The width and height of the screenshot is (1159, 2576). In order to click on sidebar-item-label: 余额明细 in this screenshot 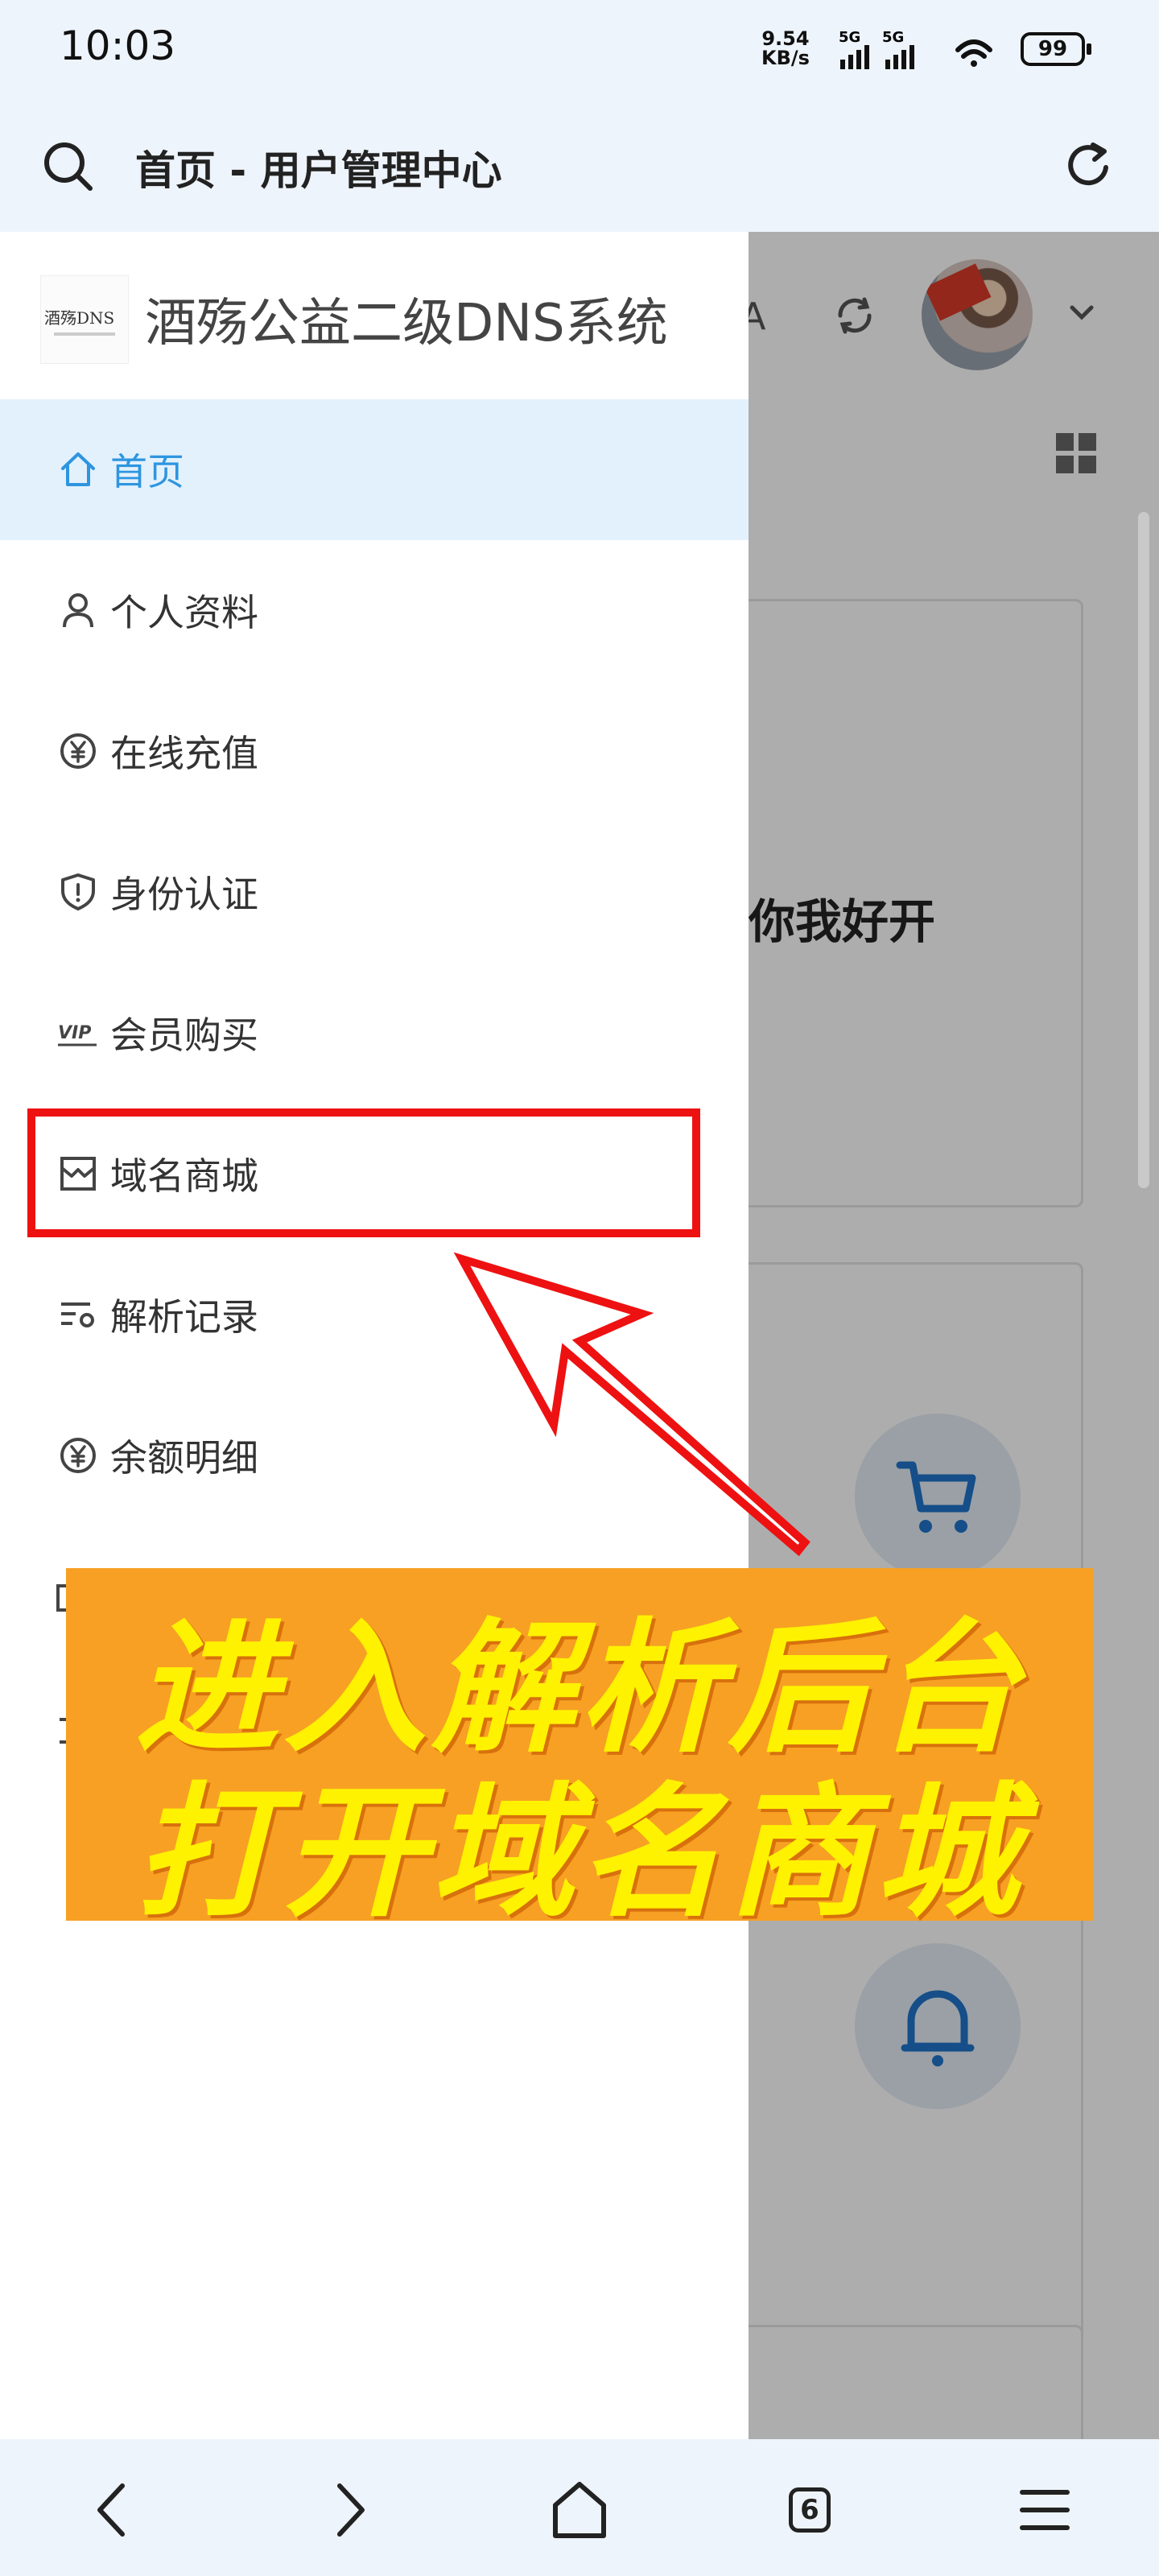, I will do `click(184, 1458)`.